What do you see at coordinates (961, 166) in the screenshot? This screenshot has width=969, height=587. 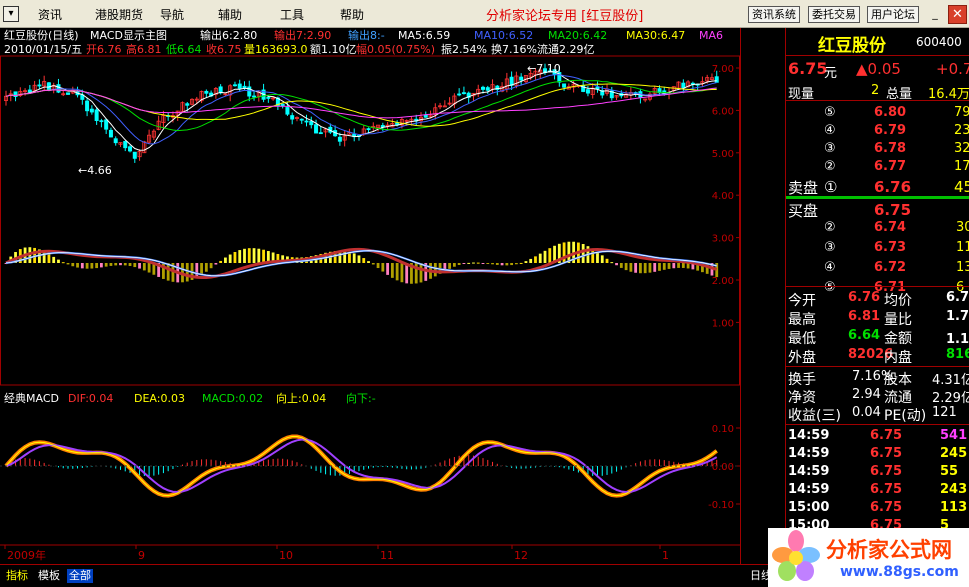 I see `ask-volume: 177` at bounding box center [961, 166].